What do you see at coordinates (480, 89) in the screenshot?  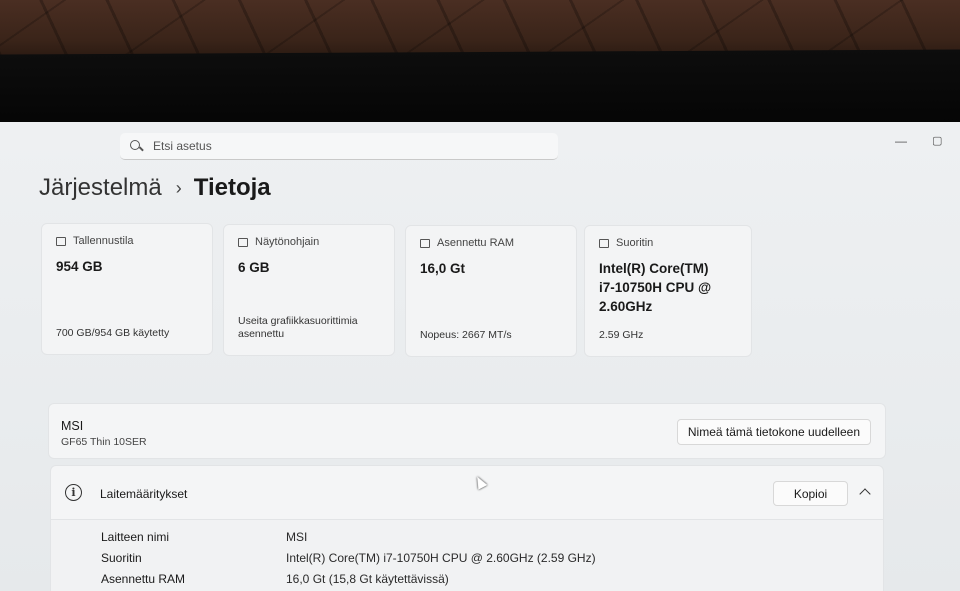 I see `monitor-bezel` at bounding box center [480, 89].